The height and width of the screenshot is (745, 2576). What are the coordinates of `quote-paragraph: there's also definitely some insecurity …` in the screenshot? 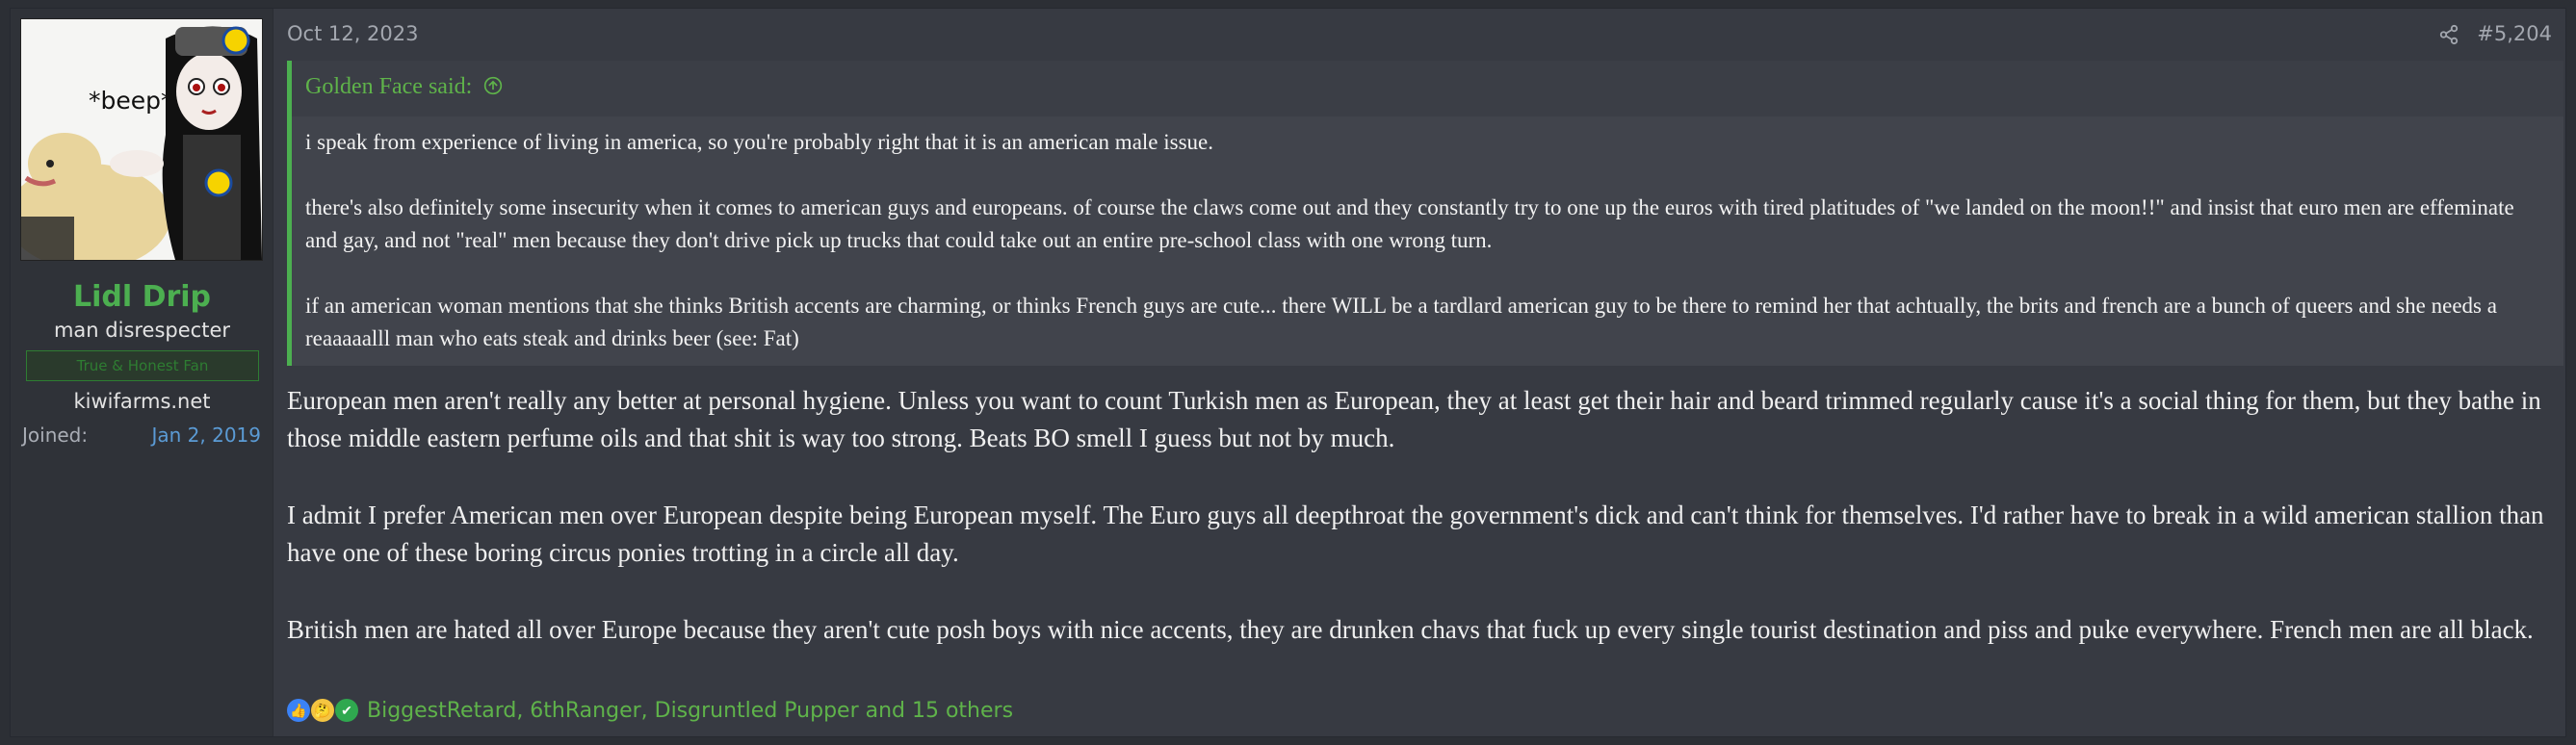 It's located at (1409, 223).